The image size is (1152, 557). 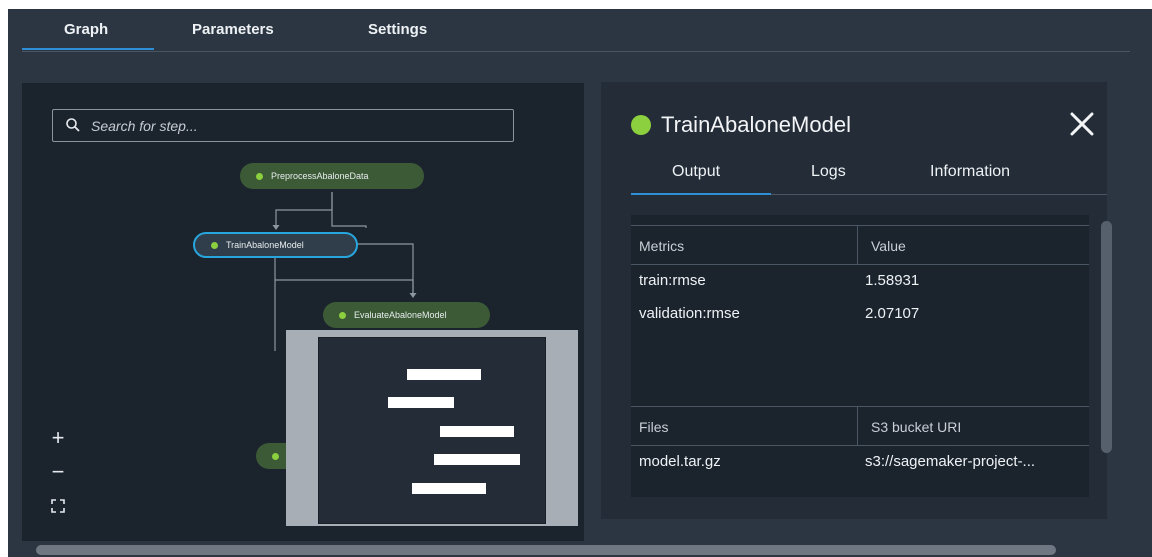 What do you see at coordinates (397, 29) in the screenshot?
I see `tab-settings: Settings` at bounding box center [397, 29].